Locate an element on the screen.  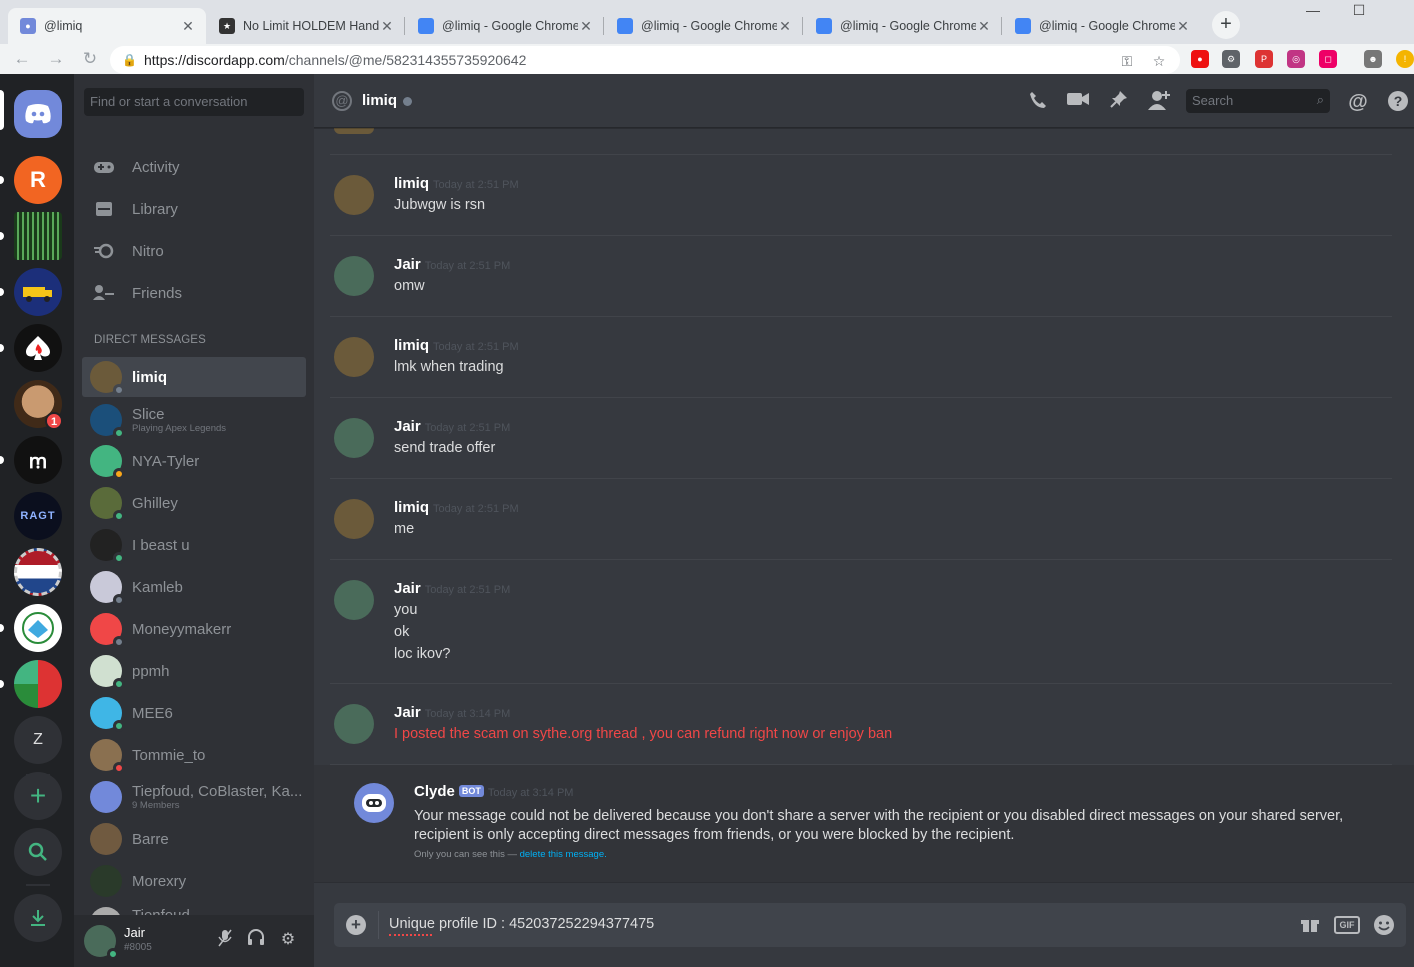
nav-friends: Friends is located at coordinates (194, 293).